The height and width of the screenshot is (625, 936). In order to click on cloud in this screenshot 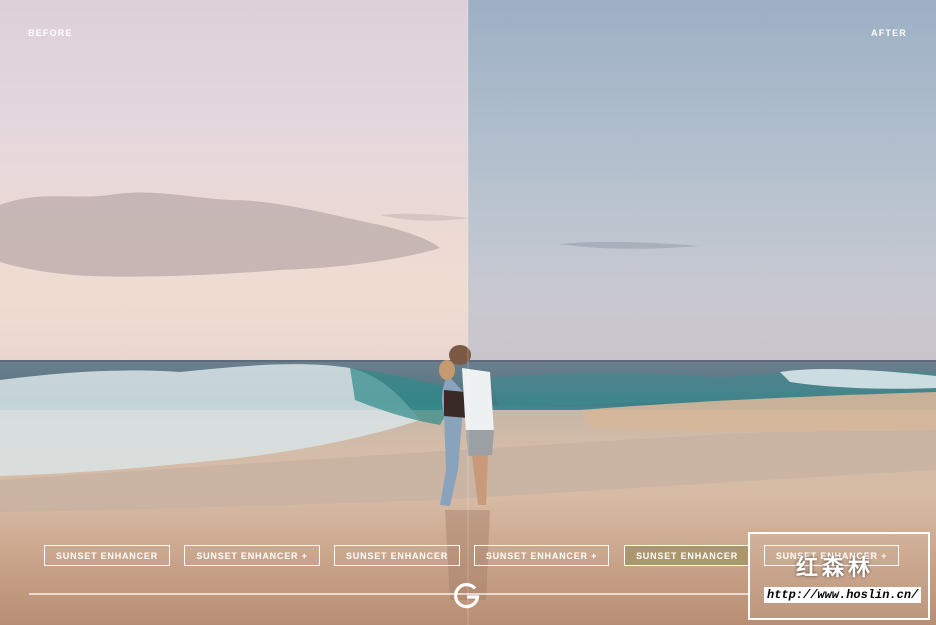, I will do `click(220, 234)`.